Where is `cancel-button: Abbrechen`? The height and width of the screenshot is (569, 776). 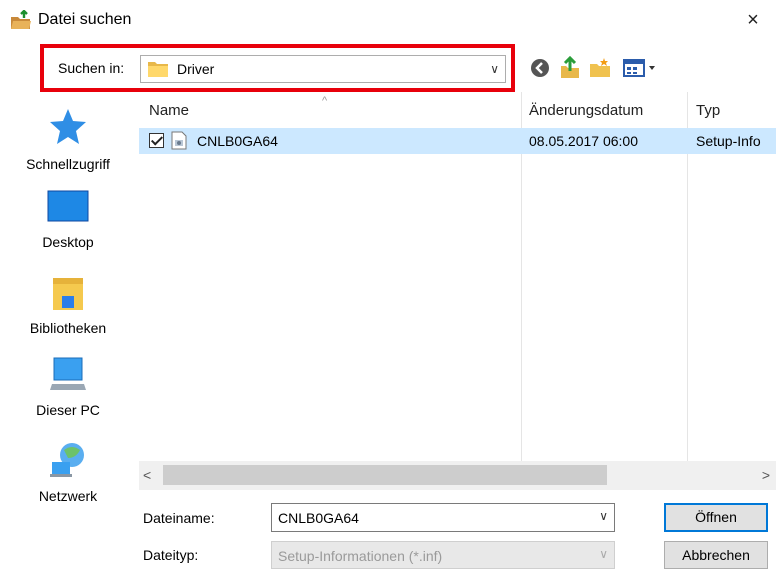 cancel-button: Abbrechen is located at coordinates (716, 555).